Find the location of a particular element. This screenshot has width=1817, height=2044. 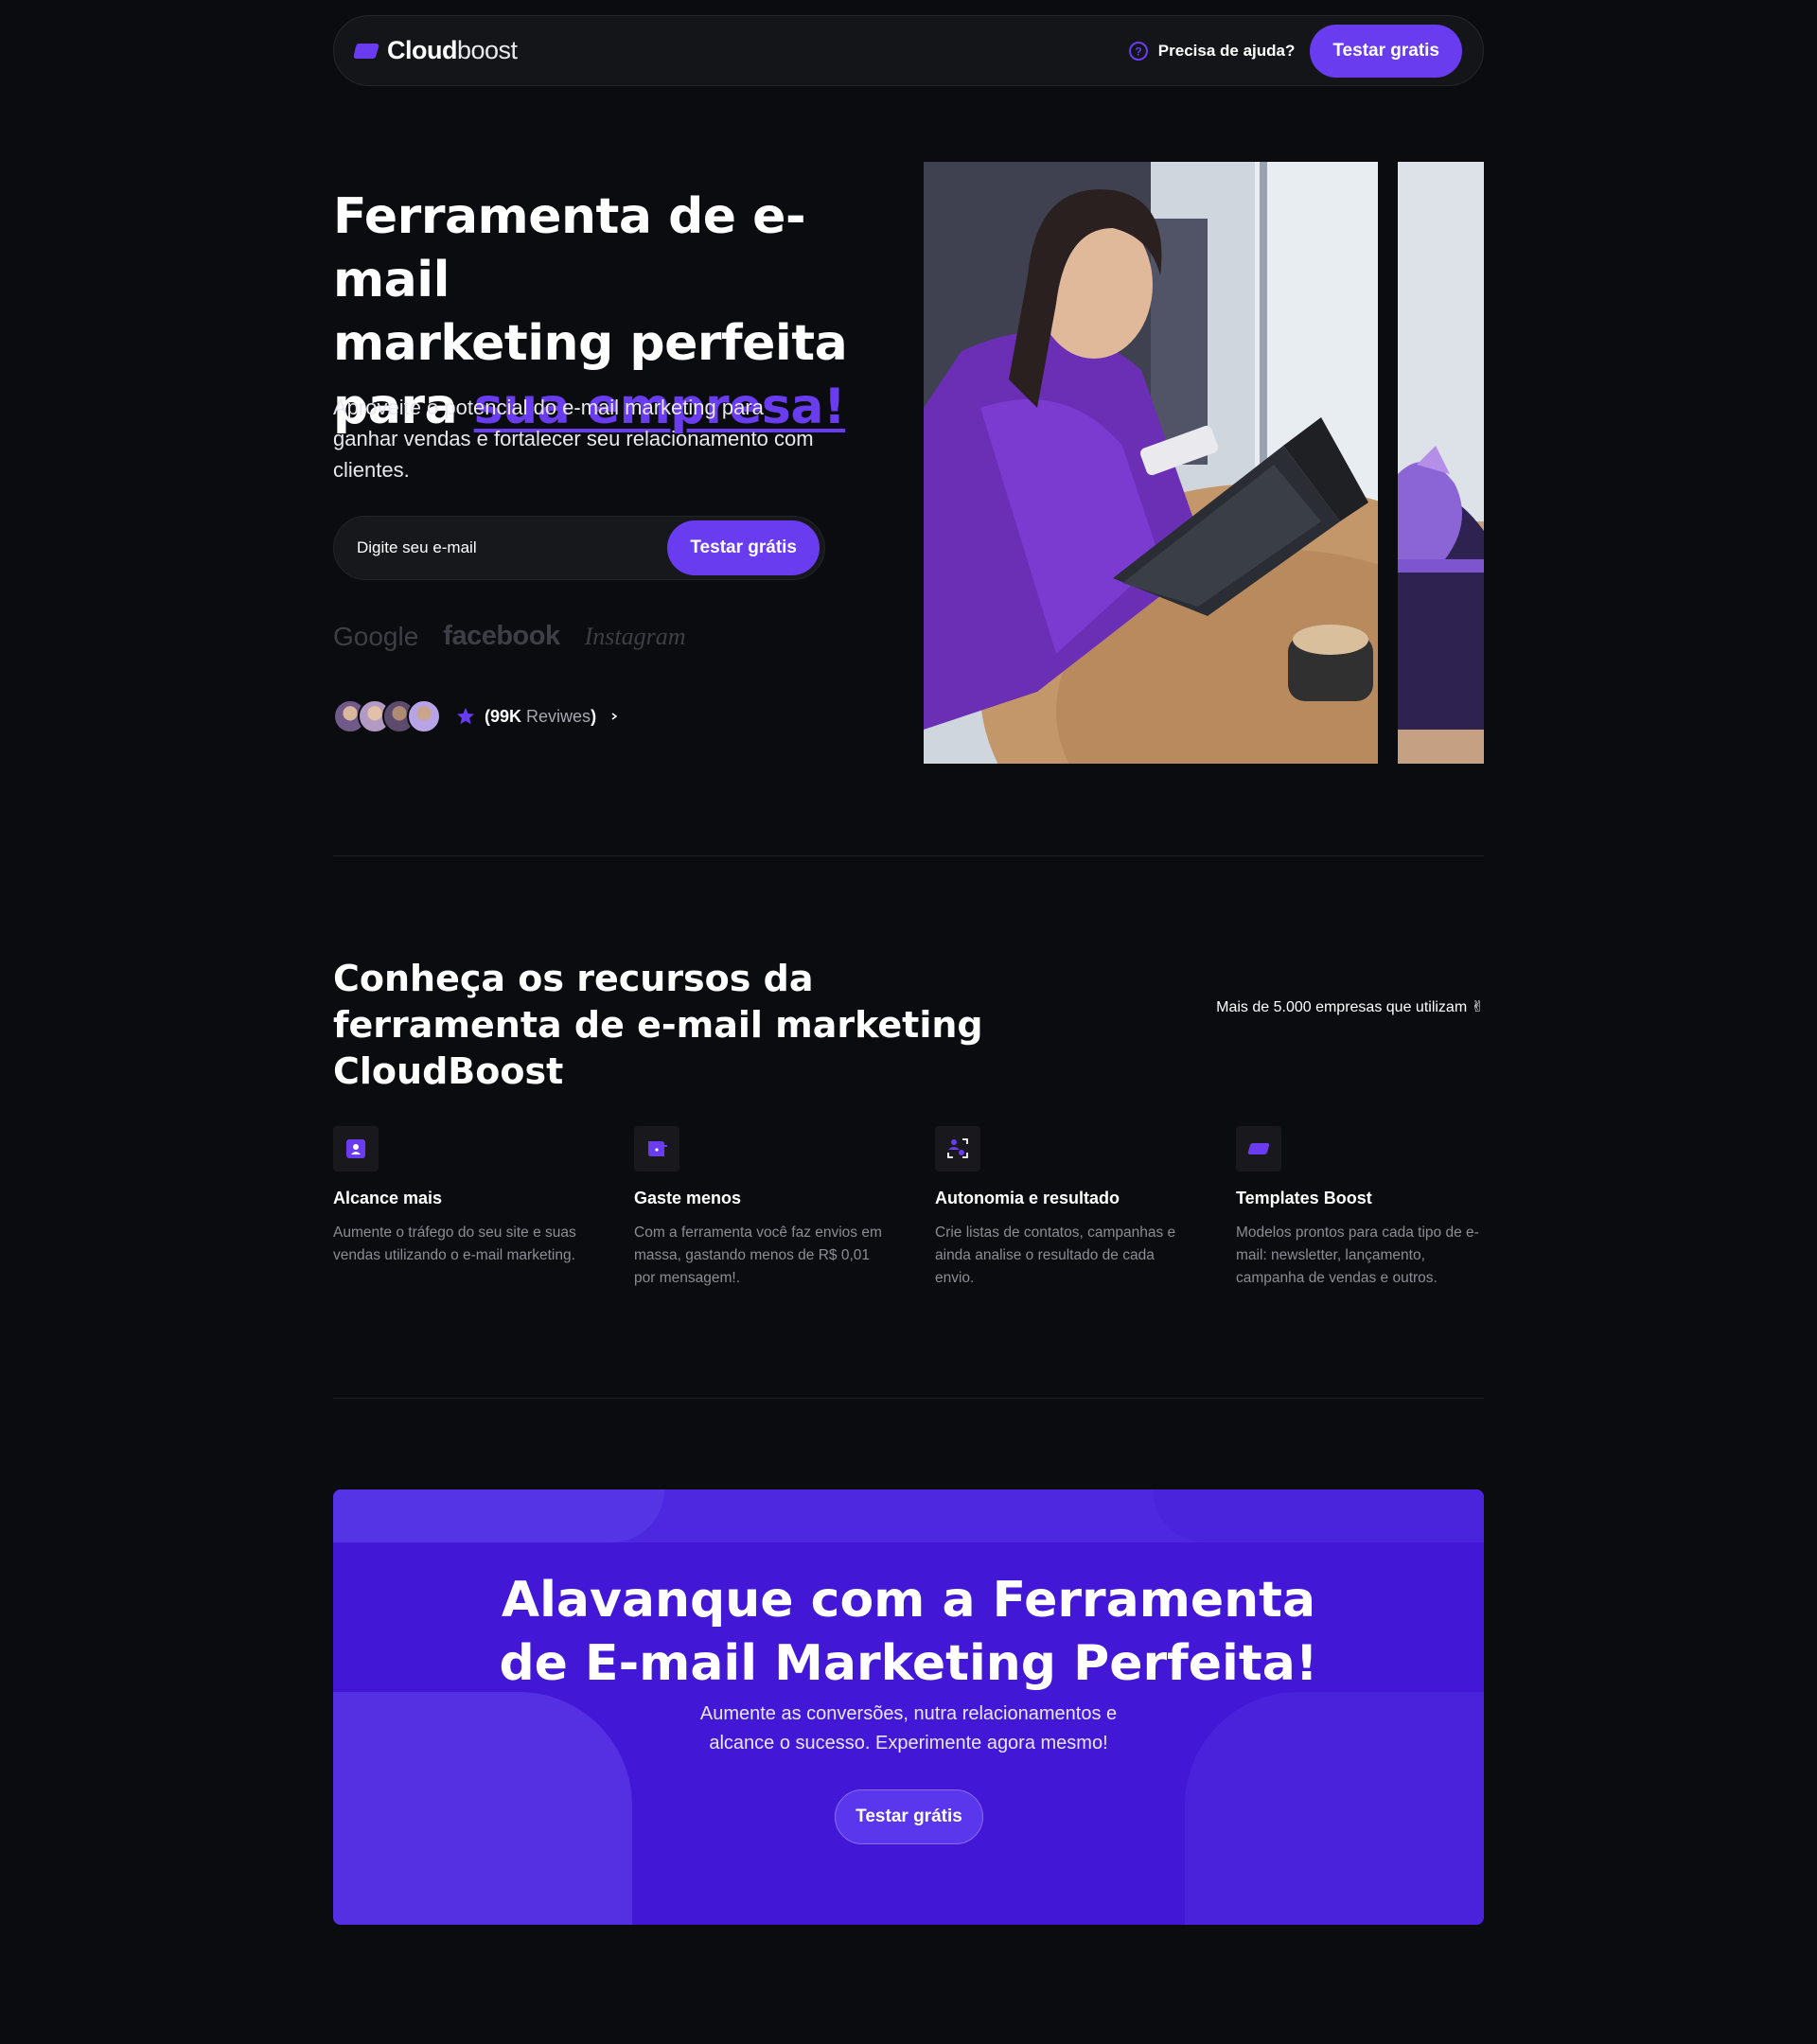

reviewer-avatars is located at coordinates (387, 716).